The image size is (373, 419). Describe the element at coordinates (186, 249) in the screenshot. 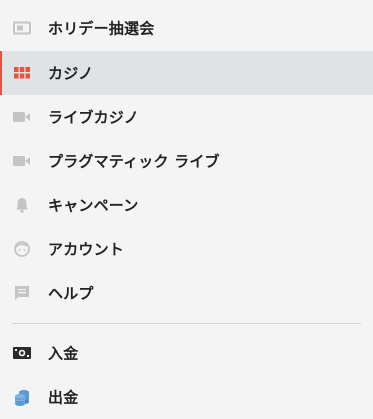

I see `menu-item-account: アカウント` at that location.